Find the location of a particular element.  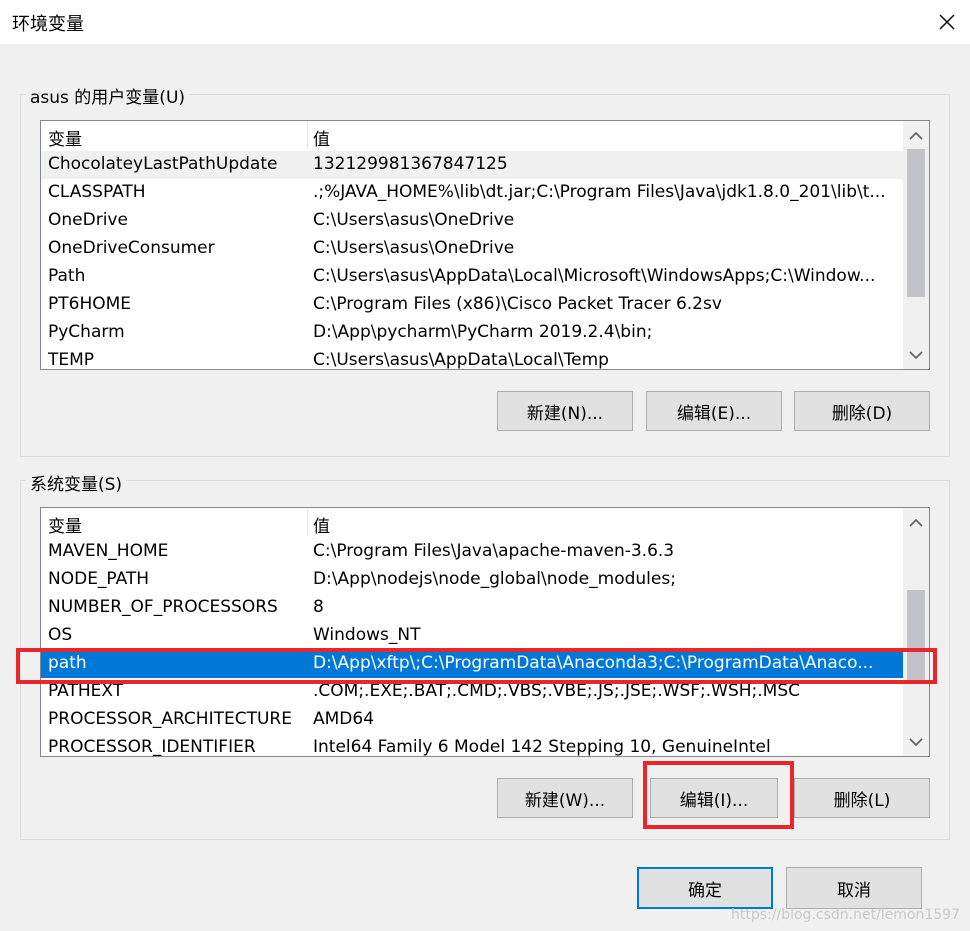

variable-value: 8 is located at coordinates (318, 607).